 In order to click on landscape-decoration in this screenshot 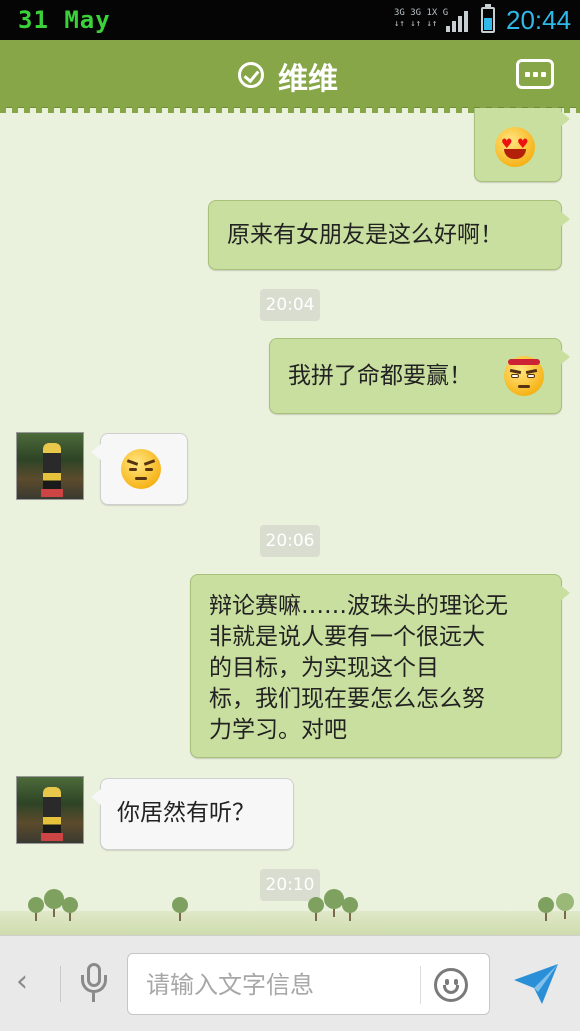, I will do `click(290, 923)`.